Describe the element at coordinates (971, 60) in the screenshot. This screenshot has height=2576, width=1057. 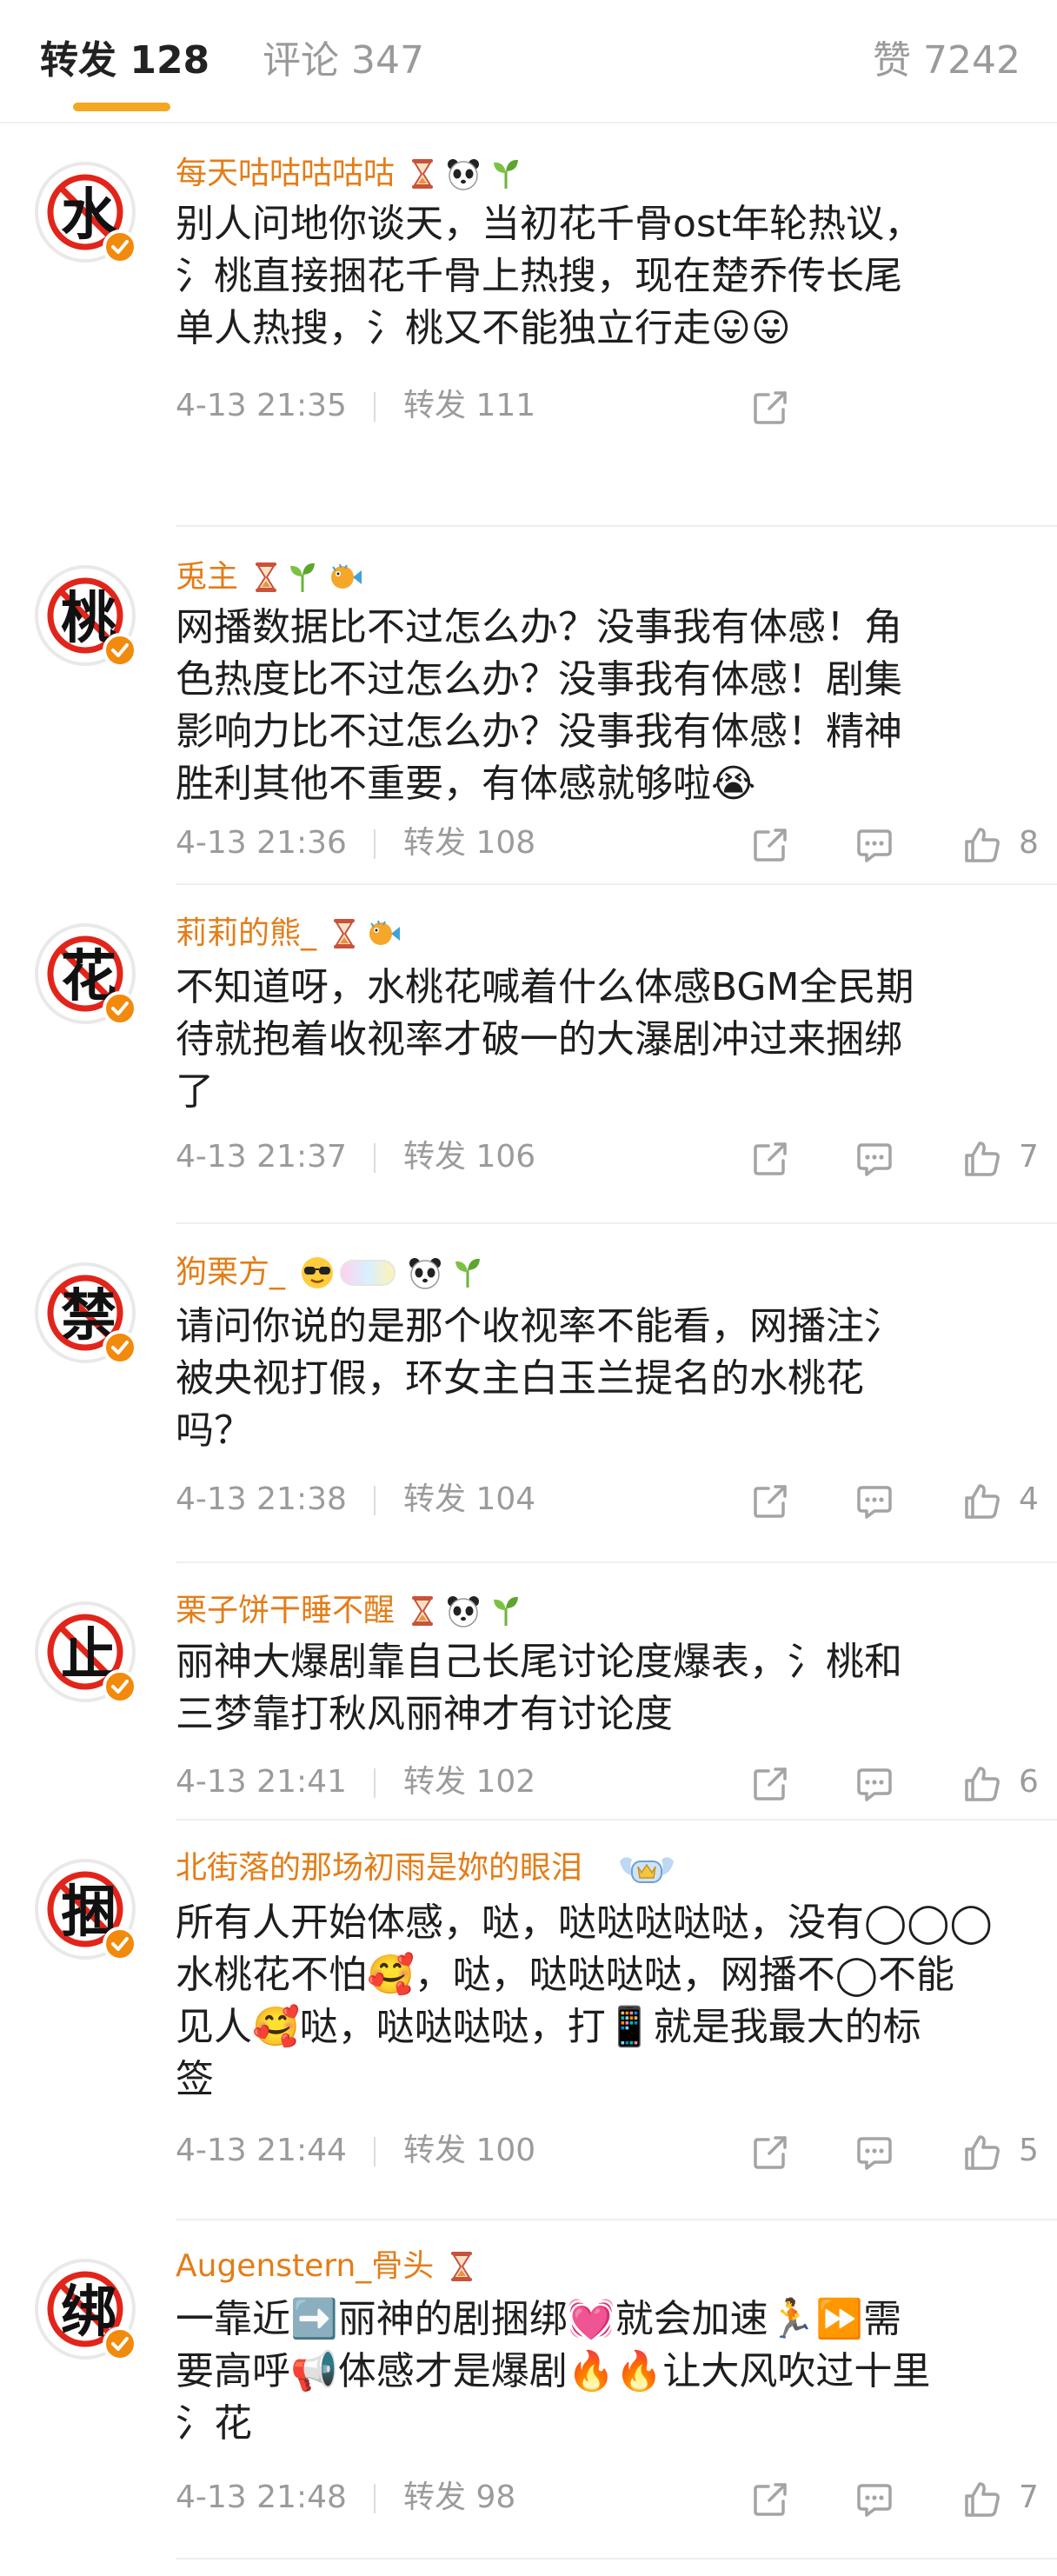
I see `tab-like-count: 7242` at that location.